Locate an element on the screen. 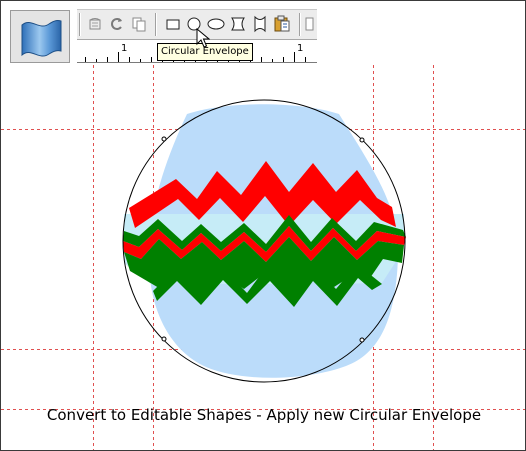 The width and height of the screenshot is (526, 451). clipboard-icon is located at coordinates (282, 23).